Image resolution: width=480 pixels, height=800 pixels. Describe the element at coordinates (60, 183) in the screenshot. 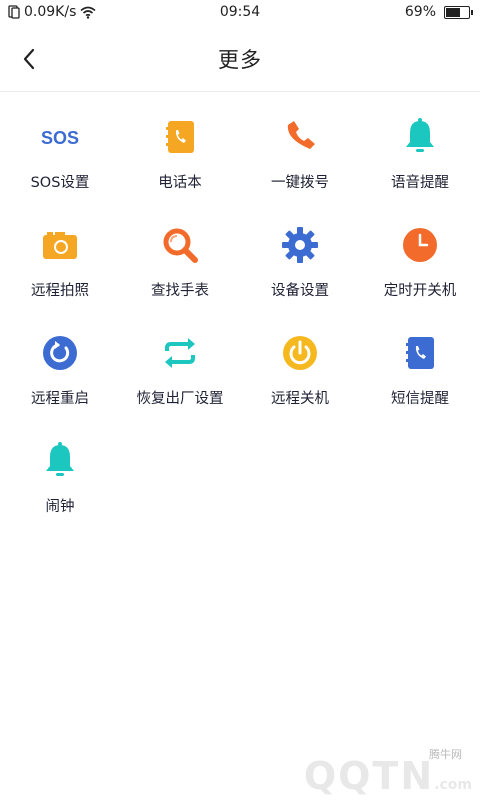

I see `grid-item-label: SOS设置` at that location.